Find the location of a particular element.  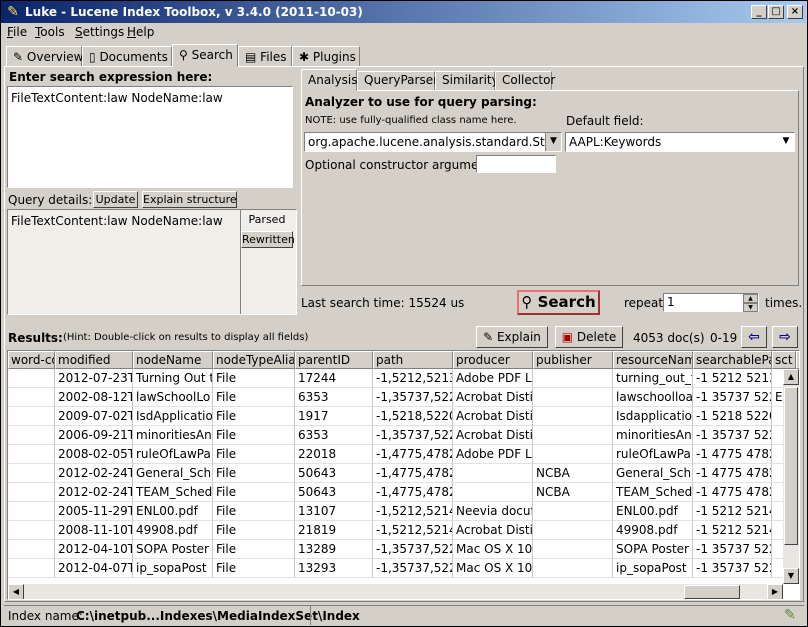

maximize-button: □ is located at coordinates (776, 12).